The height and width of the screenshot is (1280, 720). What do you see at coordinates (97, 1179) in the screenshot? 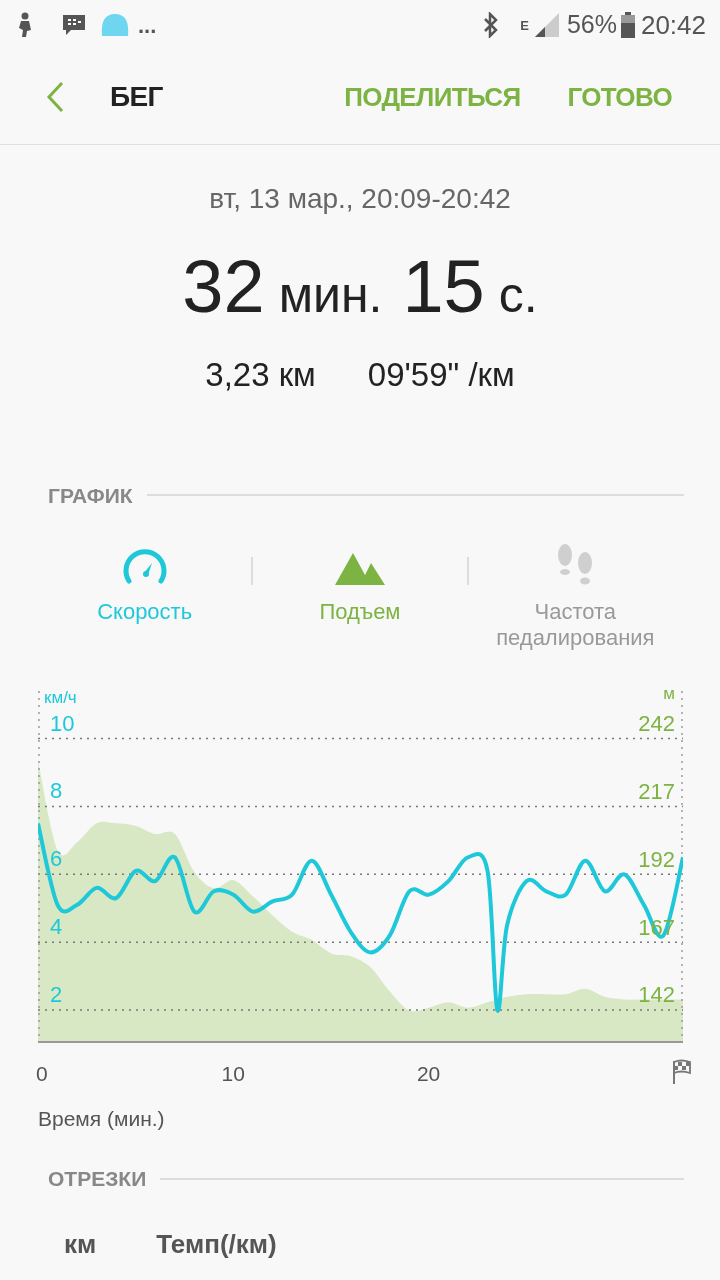
I see `section-title: ОТРЕЗКИ` at bounding box center [97, 1179].